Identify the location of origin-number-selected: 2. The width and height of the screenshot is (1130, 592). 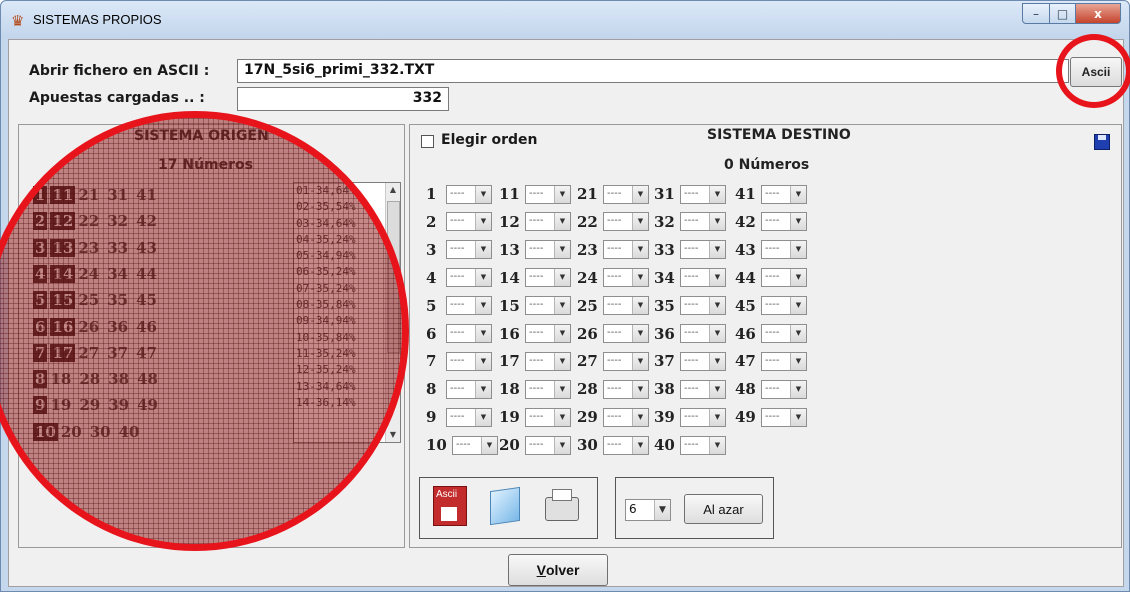
(40, 221).